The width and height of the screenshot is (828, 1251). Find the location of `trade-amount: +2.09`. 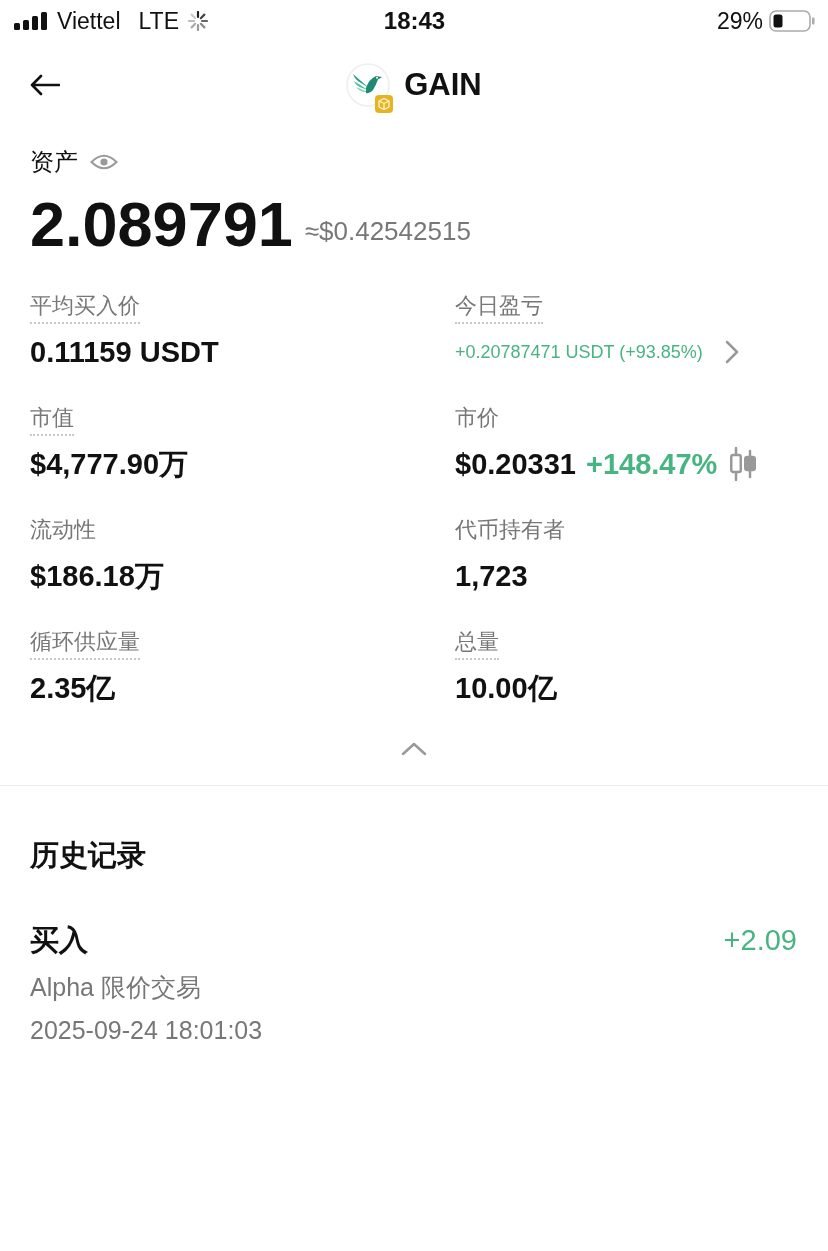

trade-amount: +2.09 is located at coordinates (760, 940).